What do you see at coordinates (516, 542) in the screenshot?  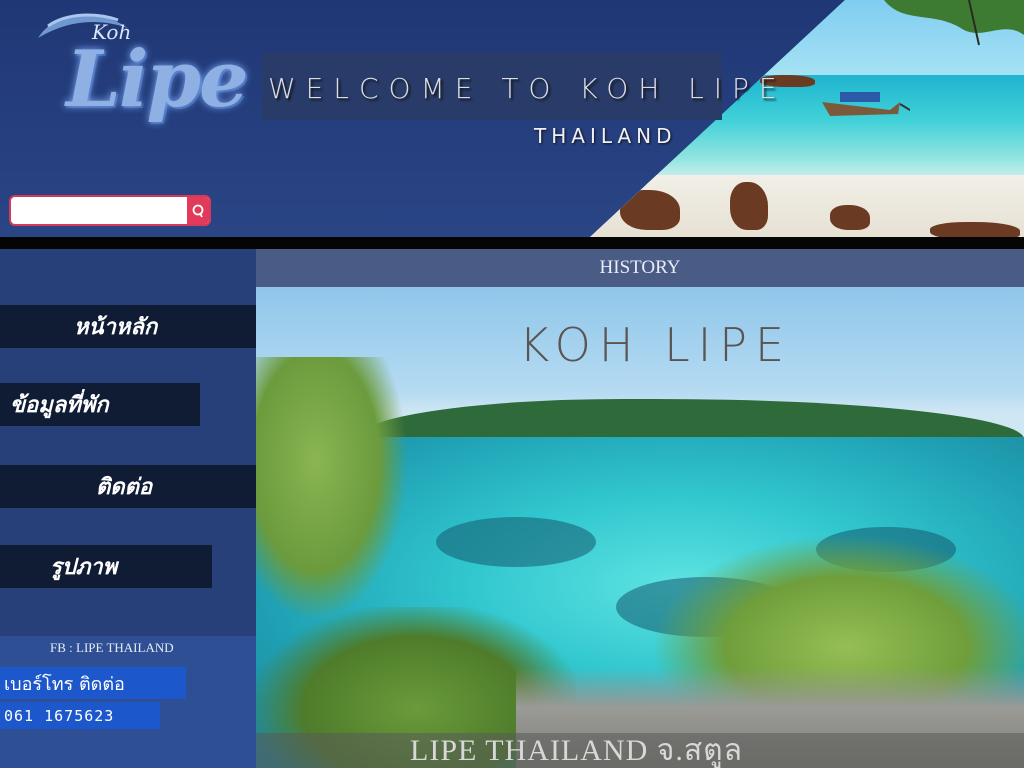 I see `hero-reef` at bounding box center [516, 542].